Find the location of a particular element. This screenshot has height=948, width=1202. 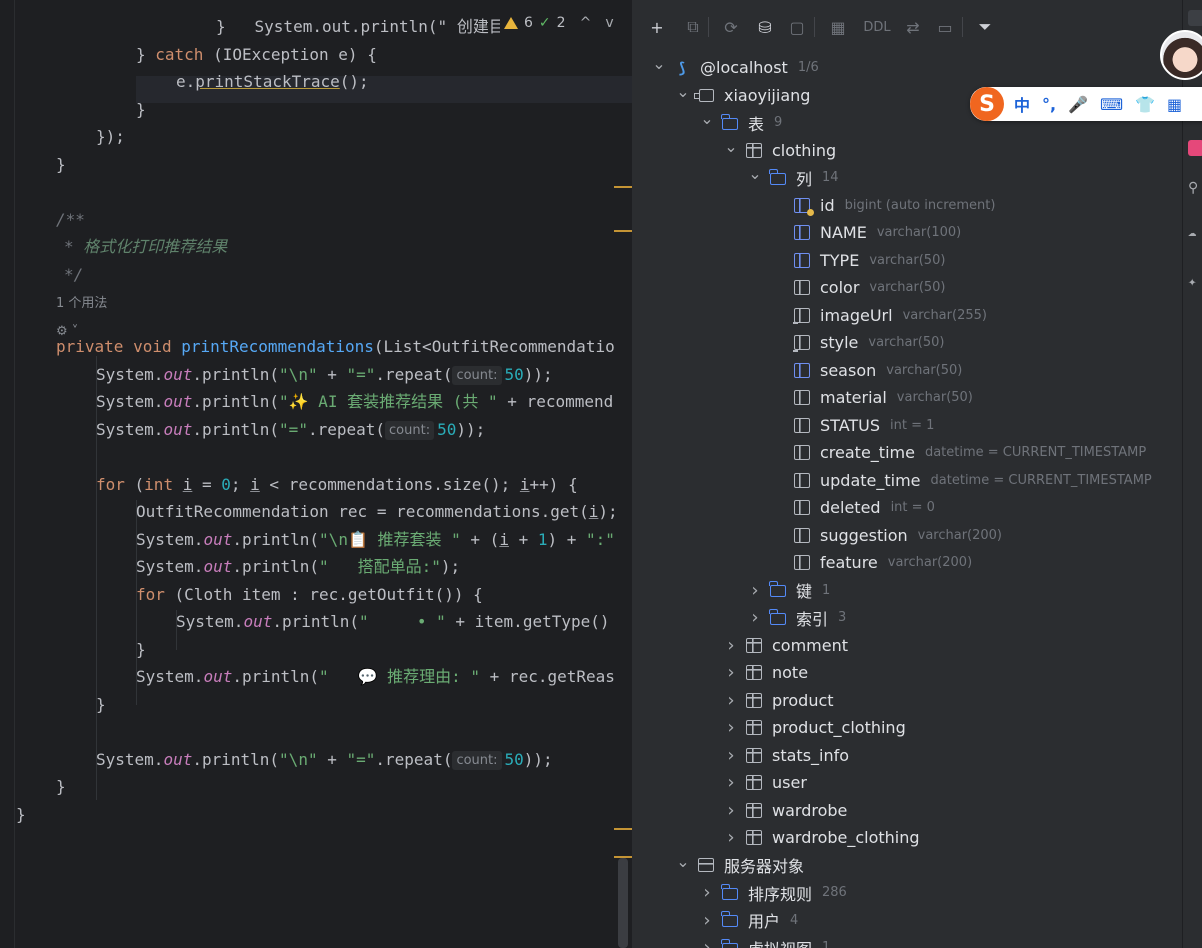

refresh-icon: ⟳ is located at coordinates (731, 27).